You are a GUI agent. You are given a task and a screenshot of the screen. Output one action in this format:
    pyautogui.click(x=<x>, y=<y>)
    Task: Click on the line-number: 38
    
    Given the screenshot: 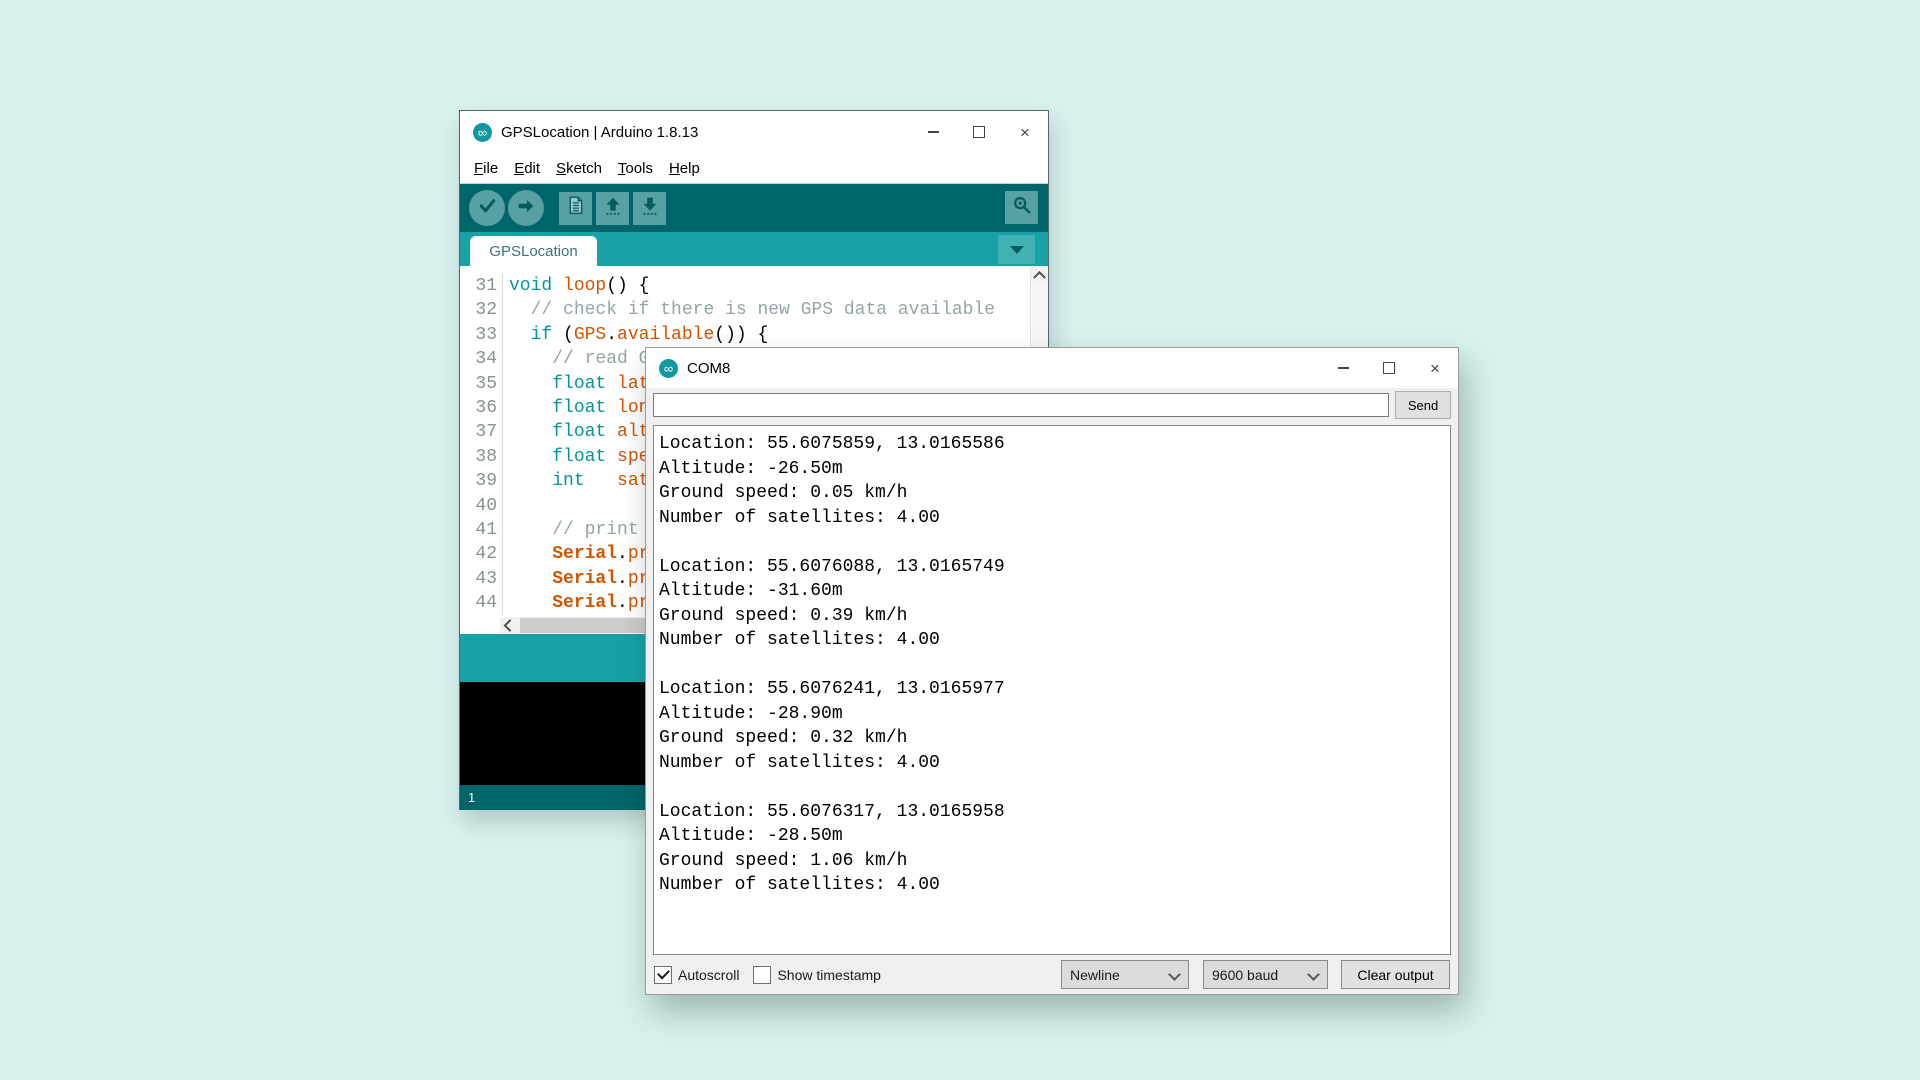 What is the action you would take?
    pyautogui.click(x=481, y=457)
    